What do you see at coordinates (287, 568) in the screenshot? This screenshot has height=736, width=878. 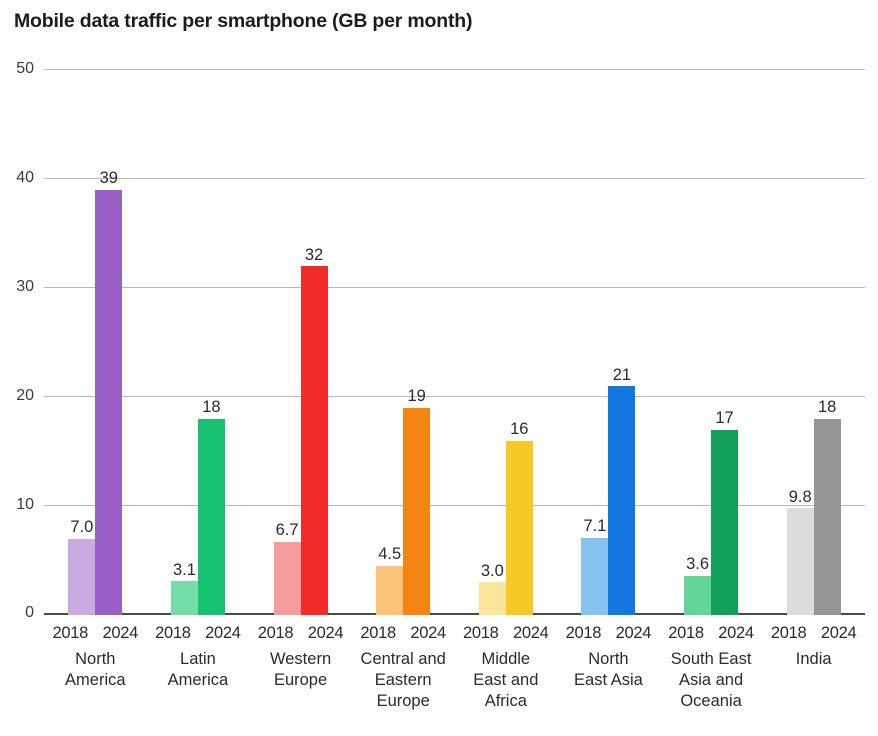 I see `bar-2018: 6.7` at bounding box center [287, 568].